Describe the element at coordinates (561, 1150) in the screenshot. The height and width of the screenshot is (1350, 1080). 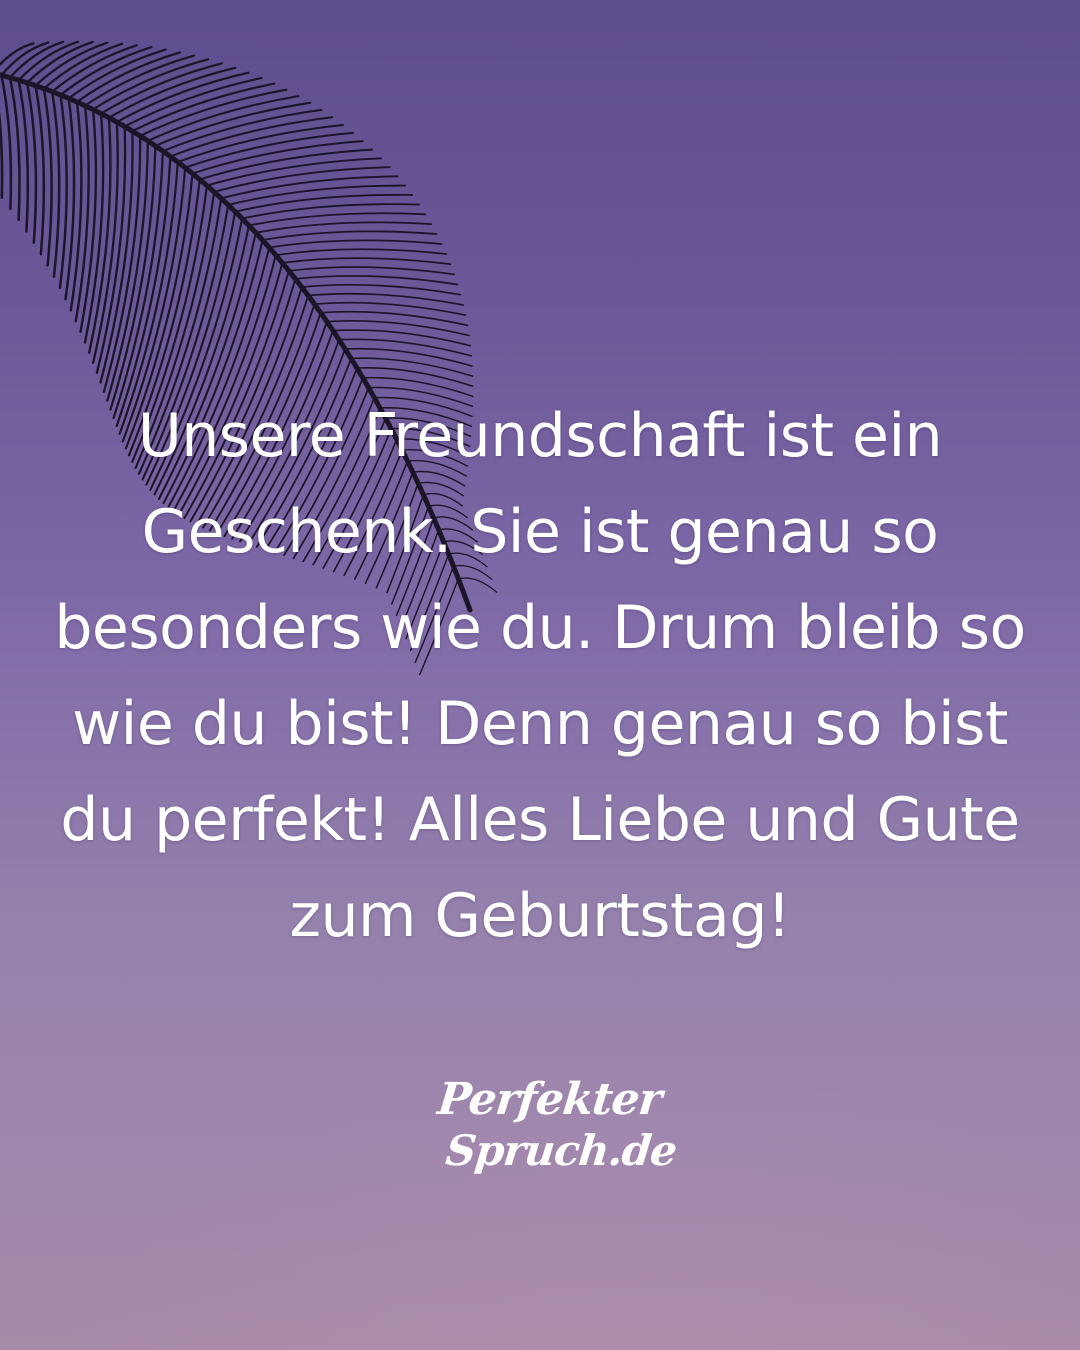
I see `logo-line-2: Spruch.de` at that location.